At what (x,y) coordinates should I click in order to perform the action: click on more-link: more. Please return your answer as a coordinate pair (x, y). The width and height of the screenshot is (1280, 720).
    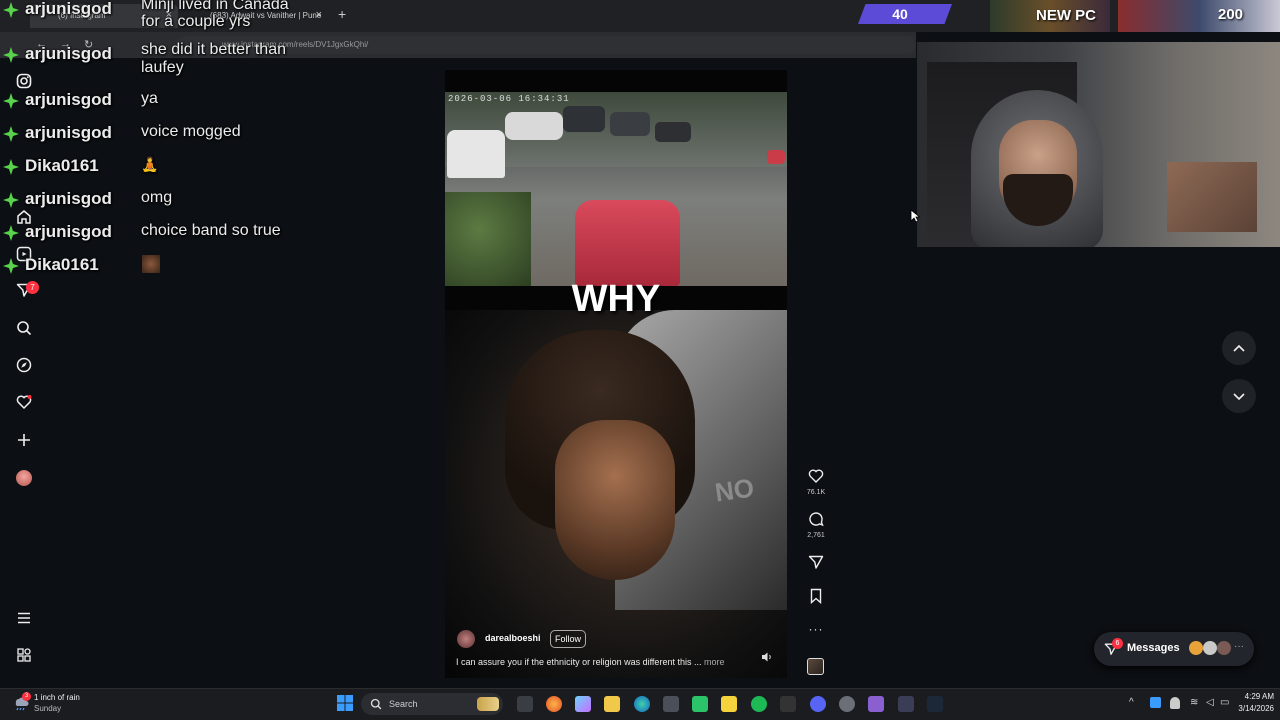
    Looking at the image, I should click on (714, 662).